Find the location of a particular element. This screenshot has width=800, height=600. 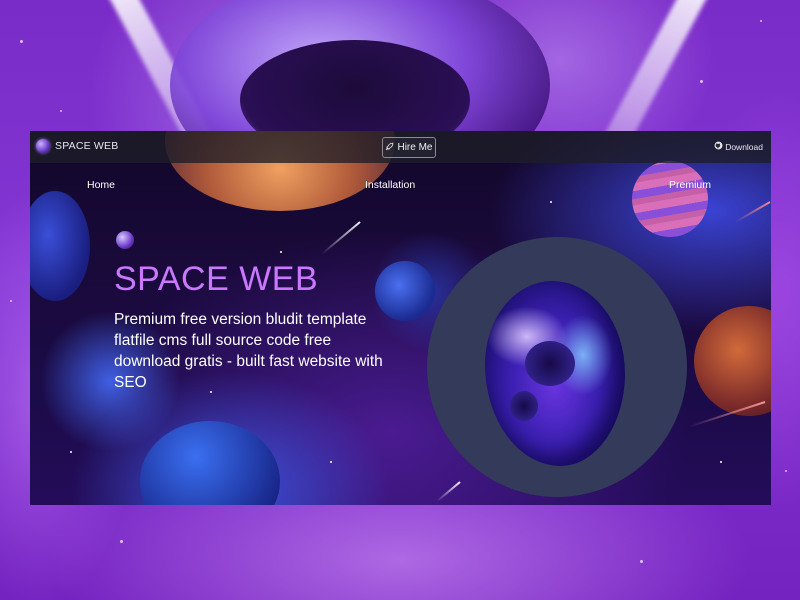

nav-item-installation: Installation is located at coordinates (390, 185).